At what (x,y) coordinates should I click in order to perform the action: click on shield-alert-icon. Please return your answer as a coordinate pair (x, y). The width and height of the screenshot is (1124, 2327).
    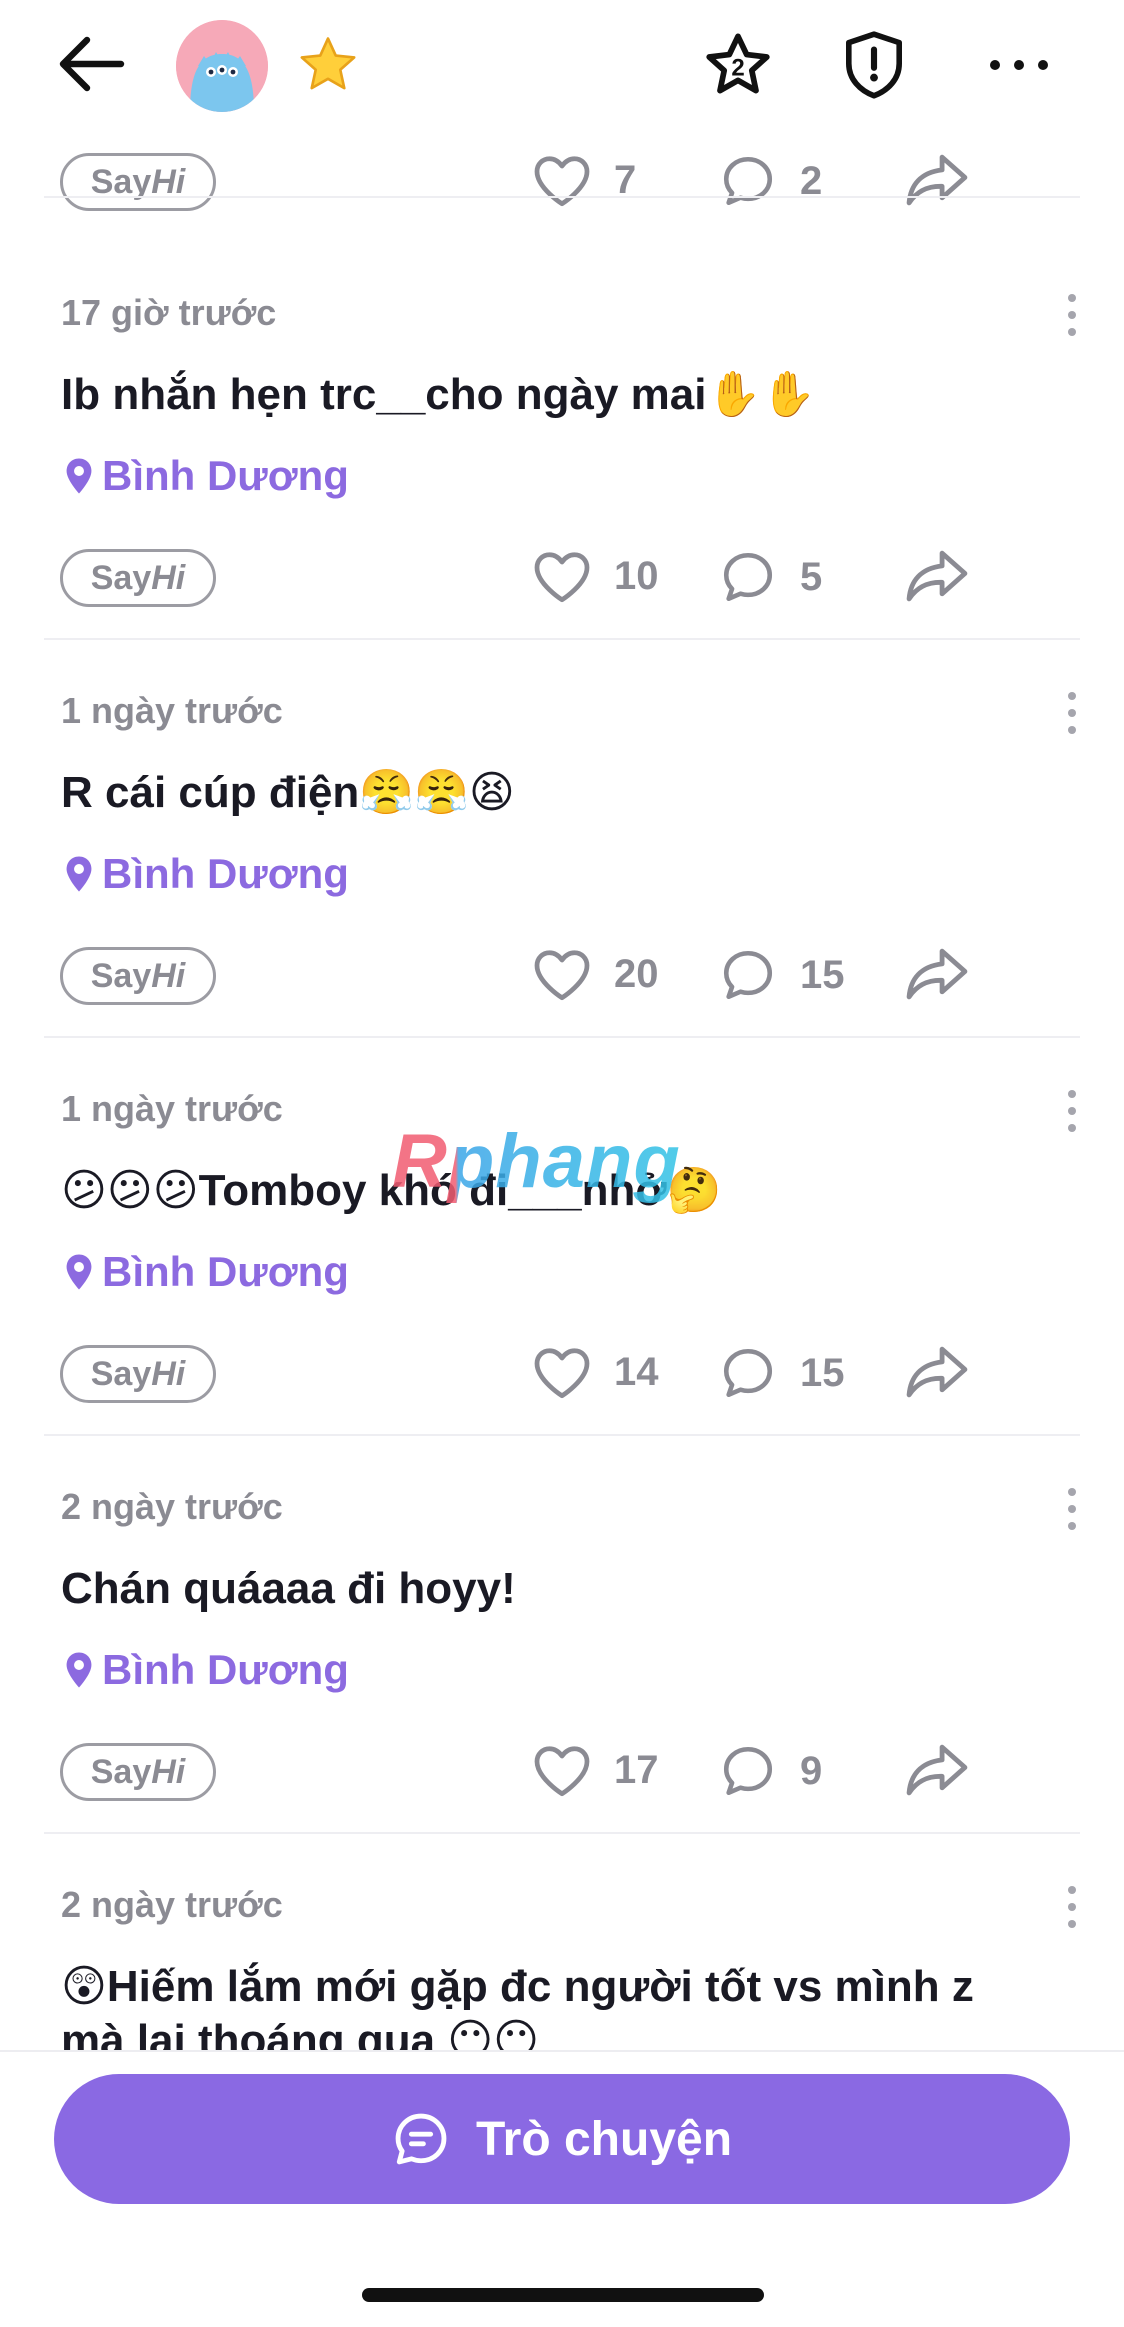
    Looking at the image, I should click on (874, 65).